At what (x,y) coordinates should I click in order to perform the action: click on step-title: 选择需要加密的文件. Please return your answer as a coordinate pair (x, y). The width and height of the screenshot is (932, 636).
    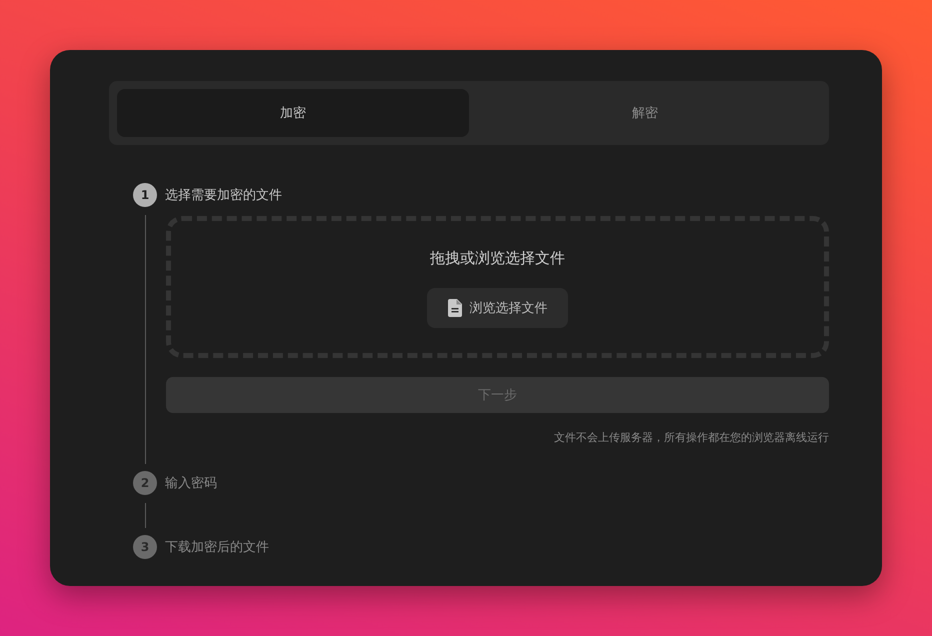
    Looking at the image, I should click on (223, 195).